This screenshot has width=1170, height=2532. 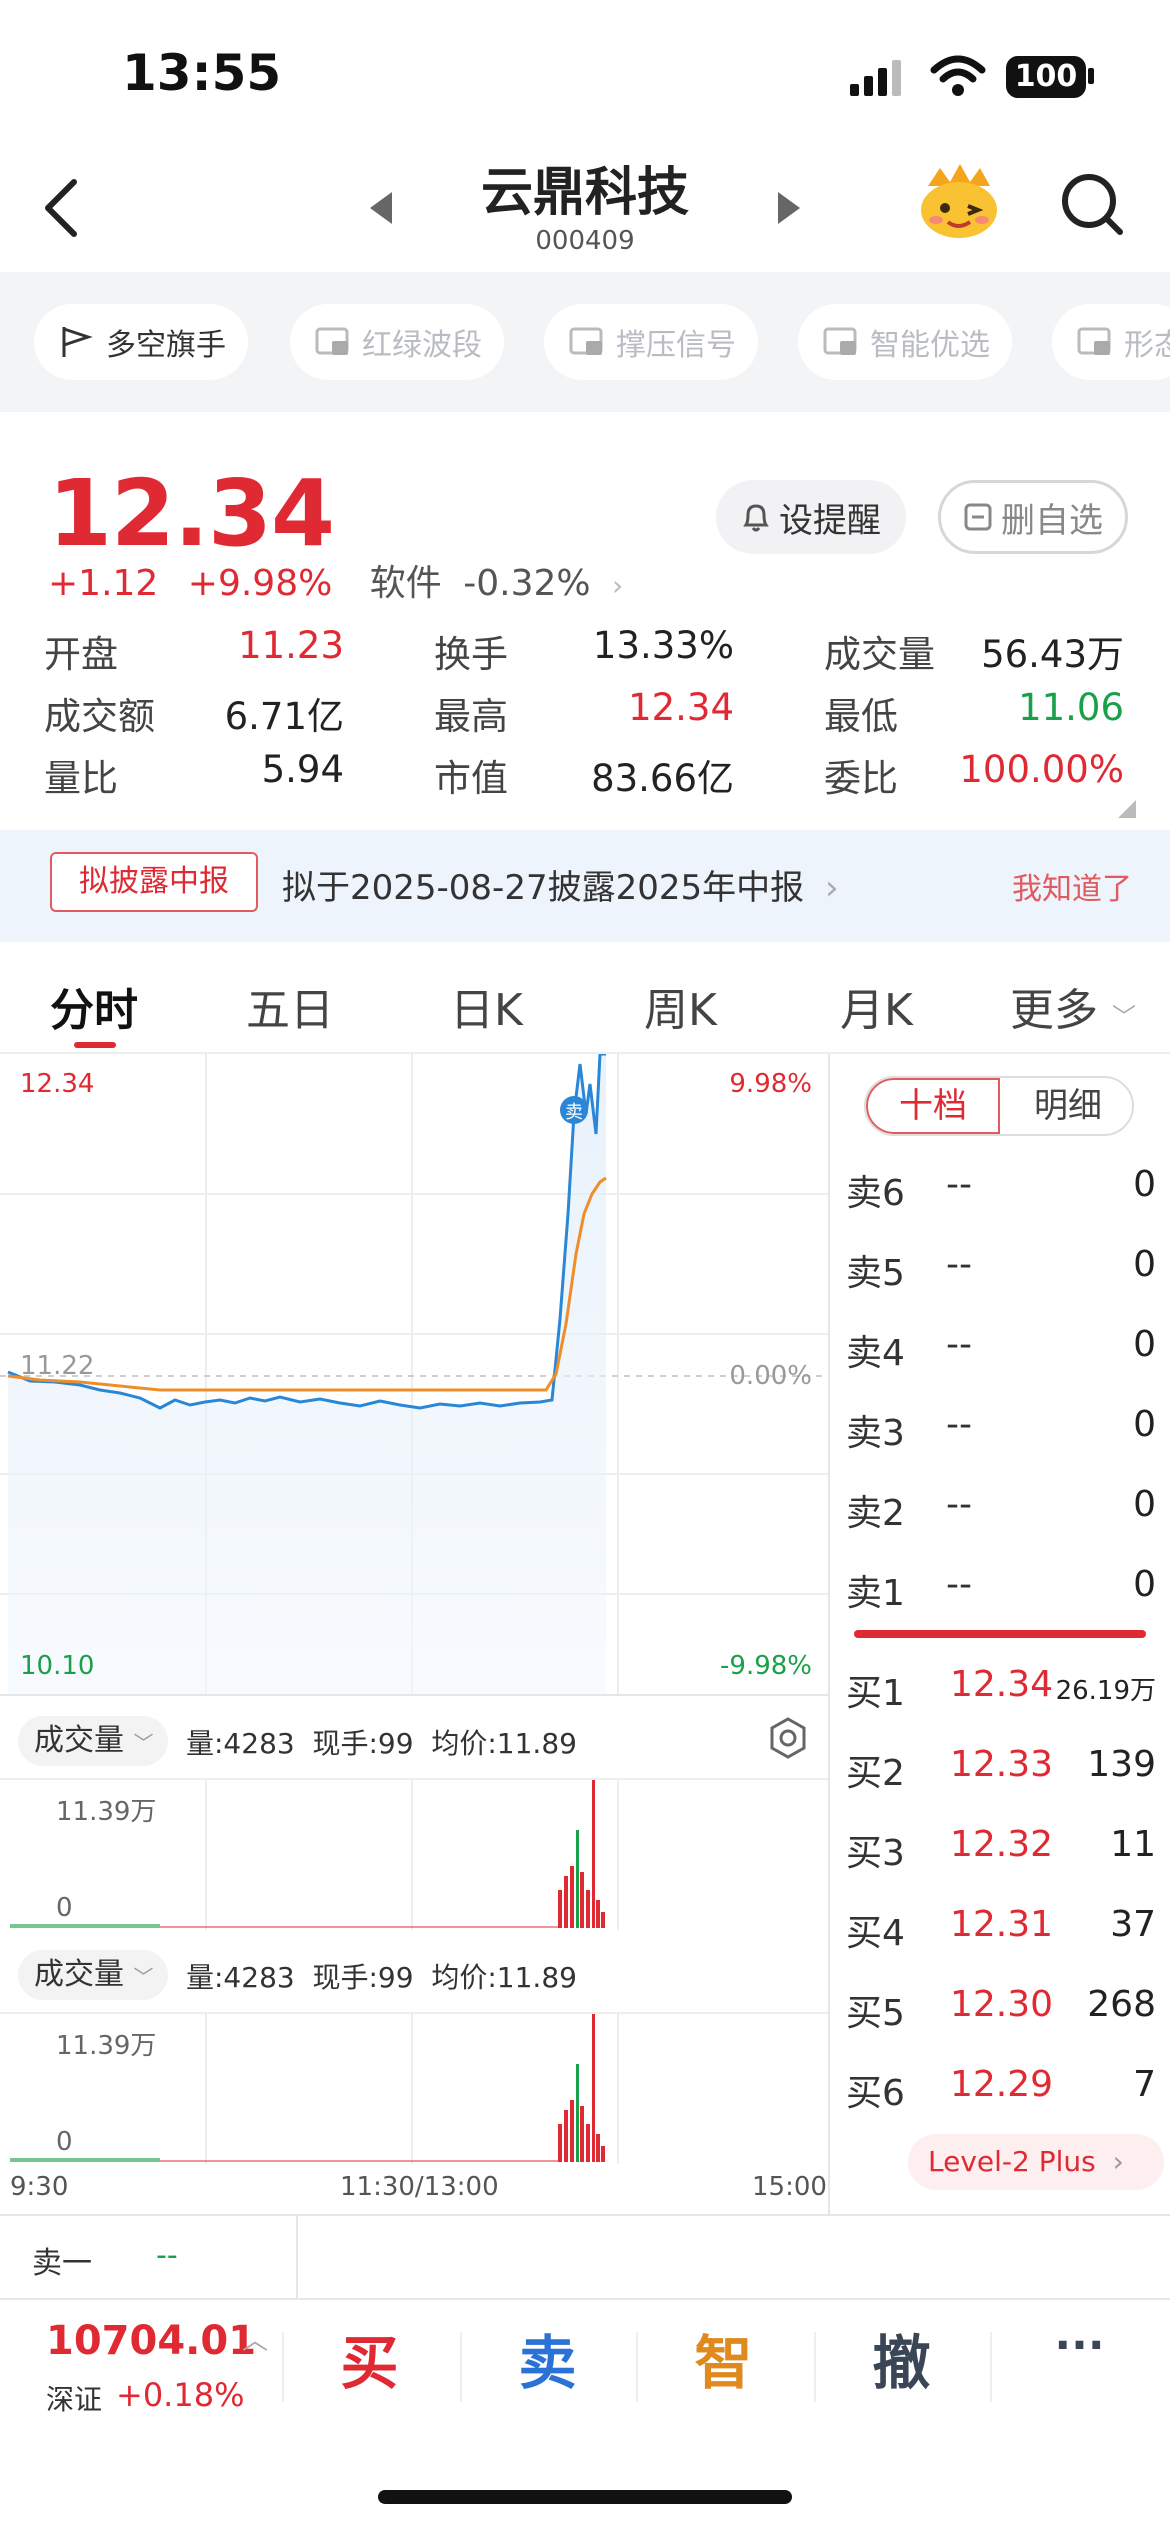 What do you see at coordinates (1002, 2084) in the screenshot?
I see `bid-price: 12.29` at bounding box center [1002, 2084].